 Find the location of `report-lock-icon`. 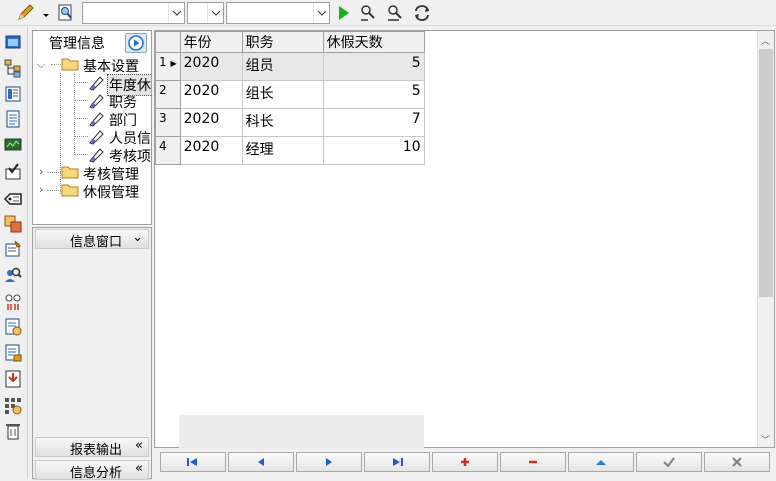

report-lock-icon is located at coordinates (13, 353).